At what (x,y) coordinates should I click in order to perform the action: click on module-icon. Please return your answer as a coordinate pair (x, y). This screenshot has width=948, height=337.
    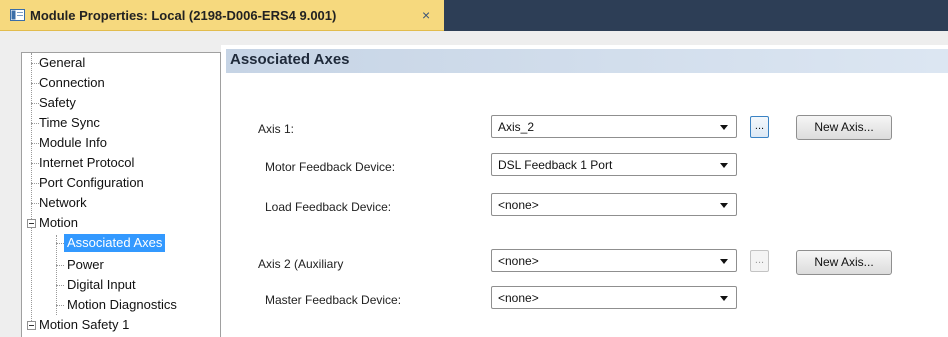
    Looking at the image, I should click on (17, 15).